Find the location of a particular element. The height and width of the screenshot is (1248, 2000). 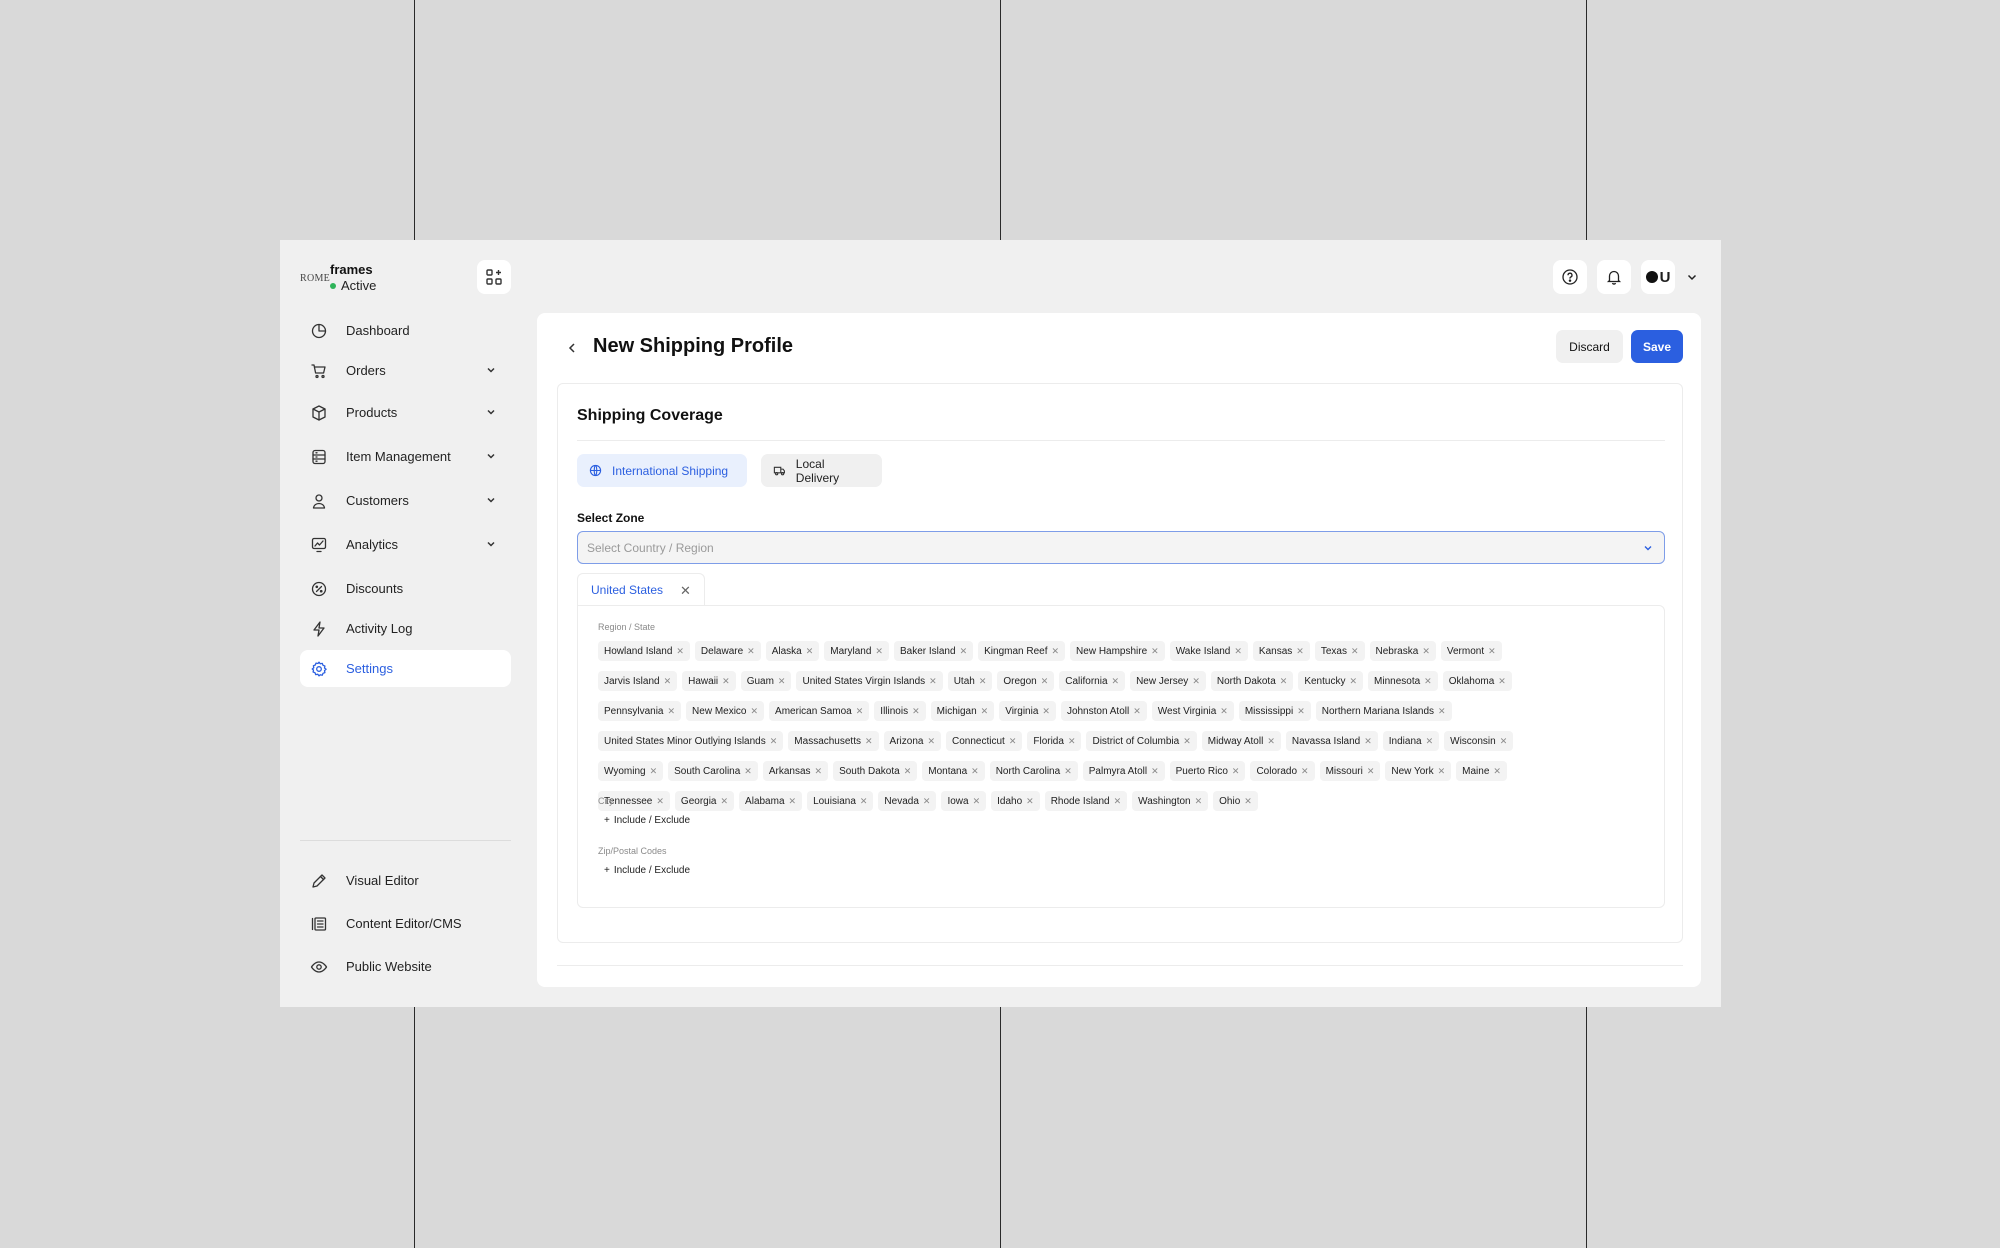

region-chip: Northern Mariana Islands ✕ is located at coordinates (1383, 711).